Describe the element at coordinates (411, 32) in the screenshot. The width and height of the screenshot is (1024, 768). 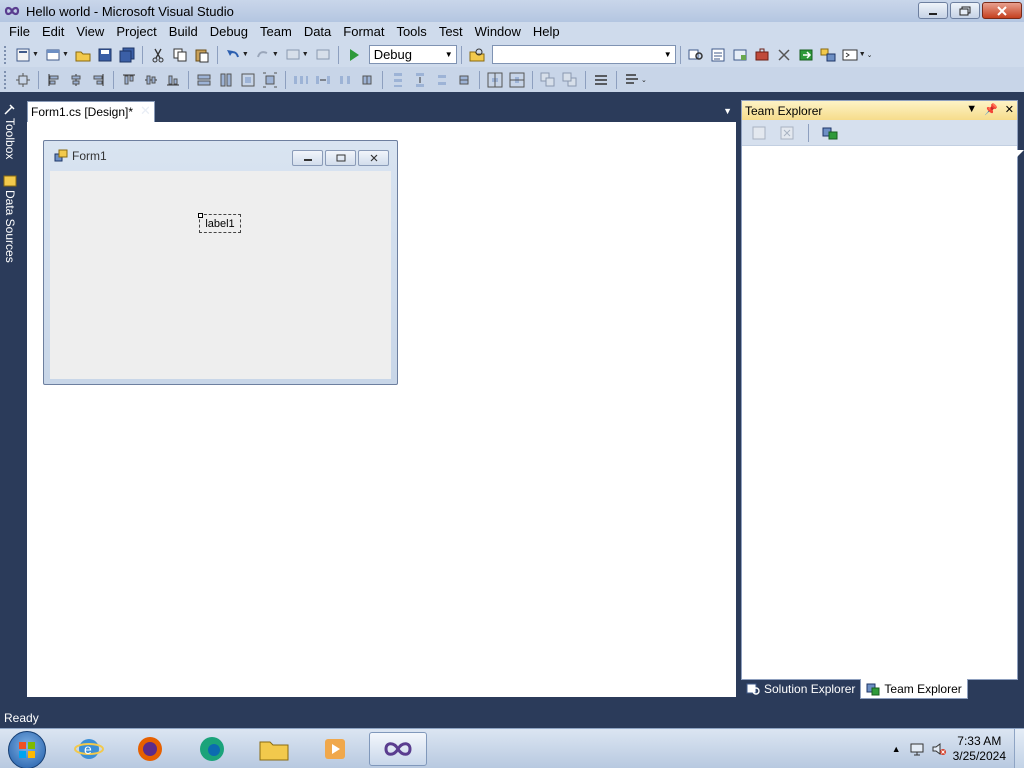
I see `menu-tools: Tools` at that location.